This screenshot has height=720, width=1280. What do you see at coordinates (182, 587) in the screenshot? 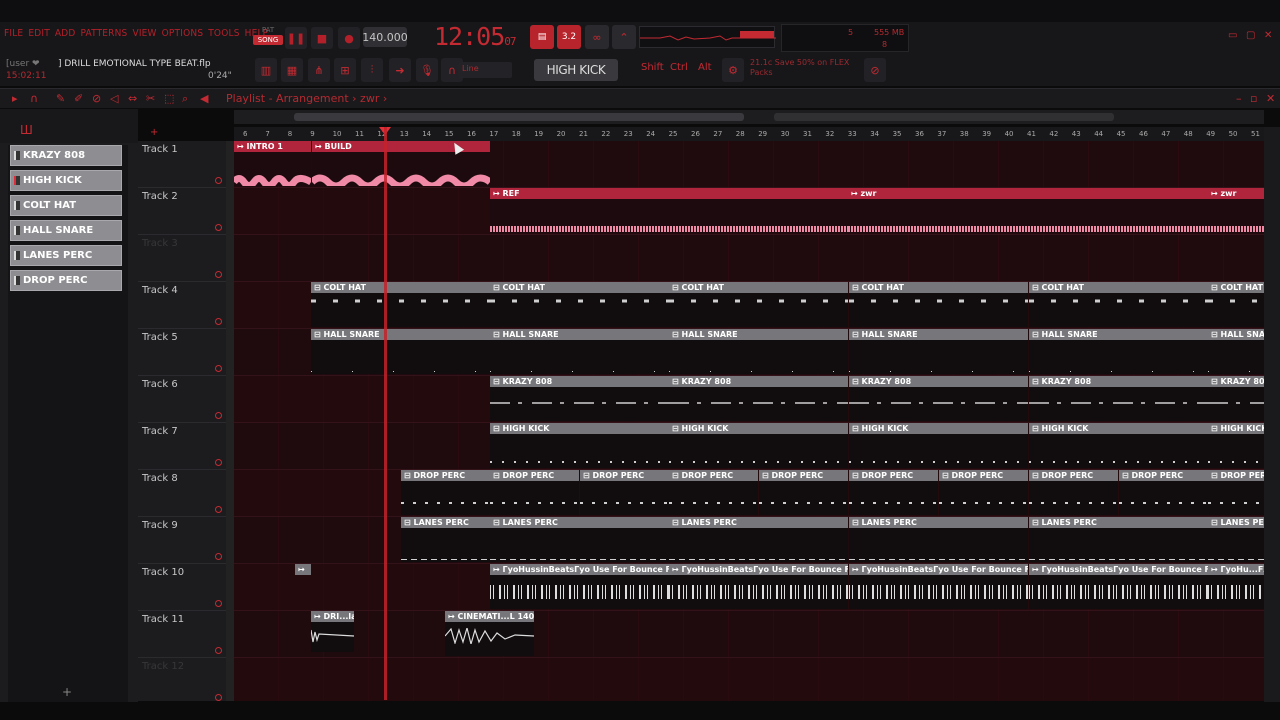
I see `track-header: Track 10` at bounding box center [182, 587].